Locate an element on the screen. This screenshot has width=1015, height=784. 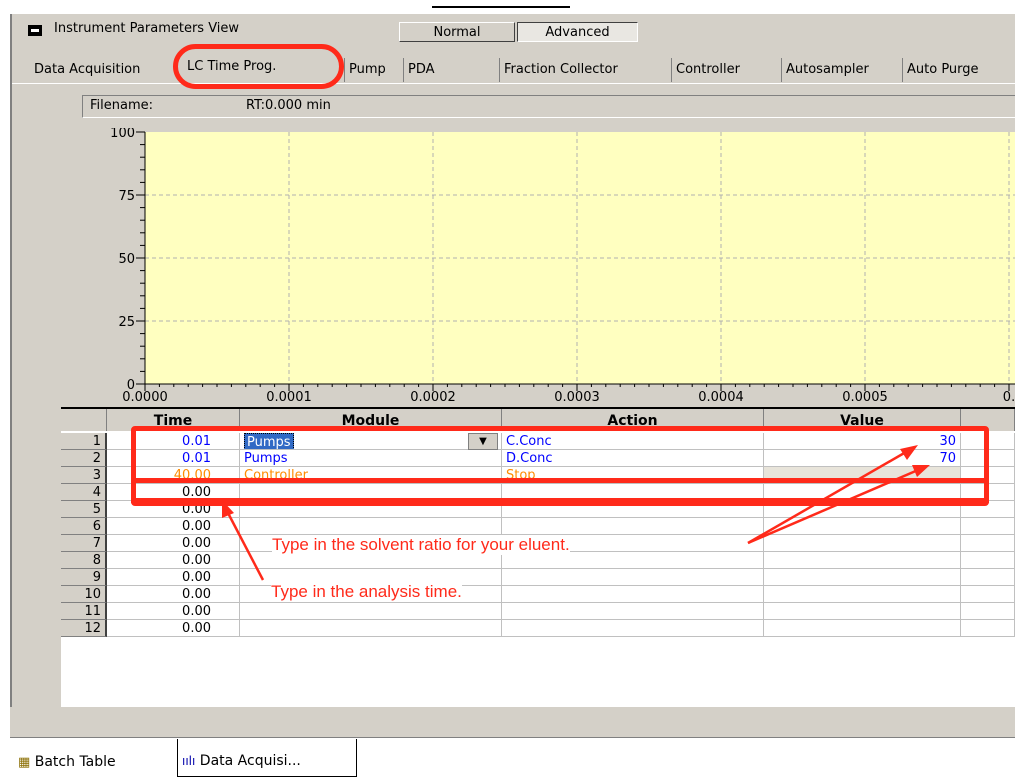
analysis-time-note: Type in the analysis time. is located at coordinates (366, 592).